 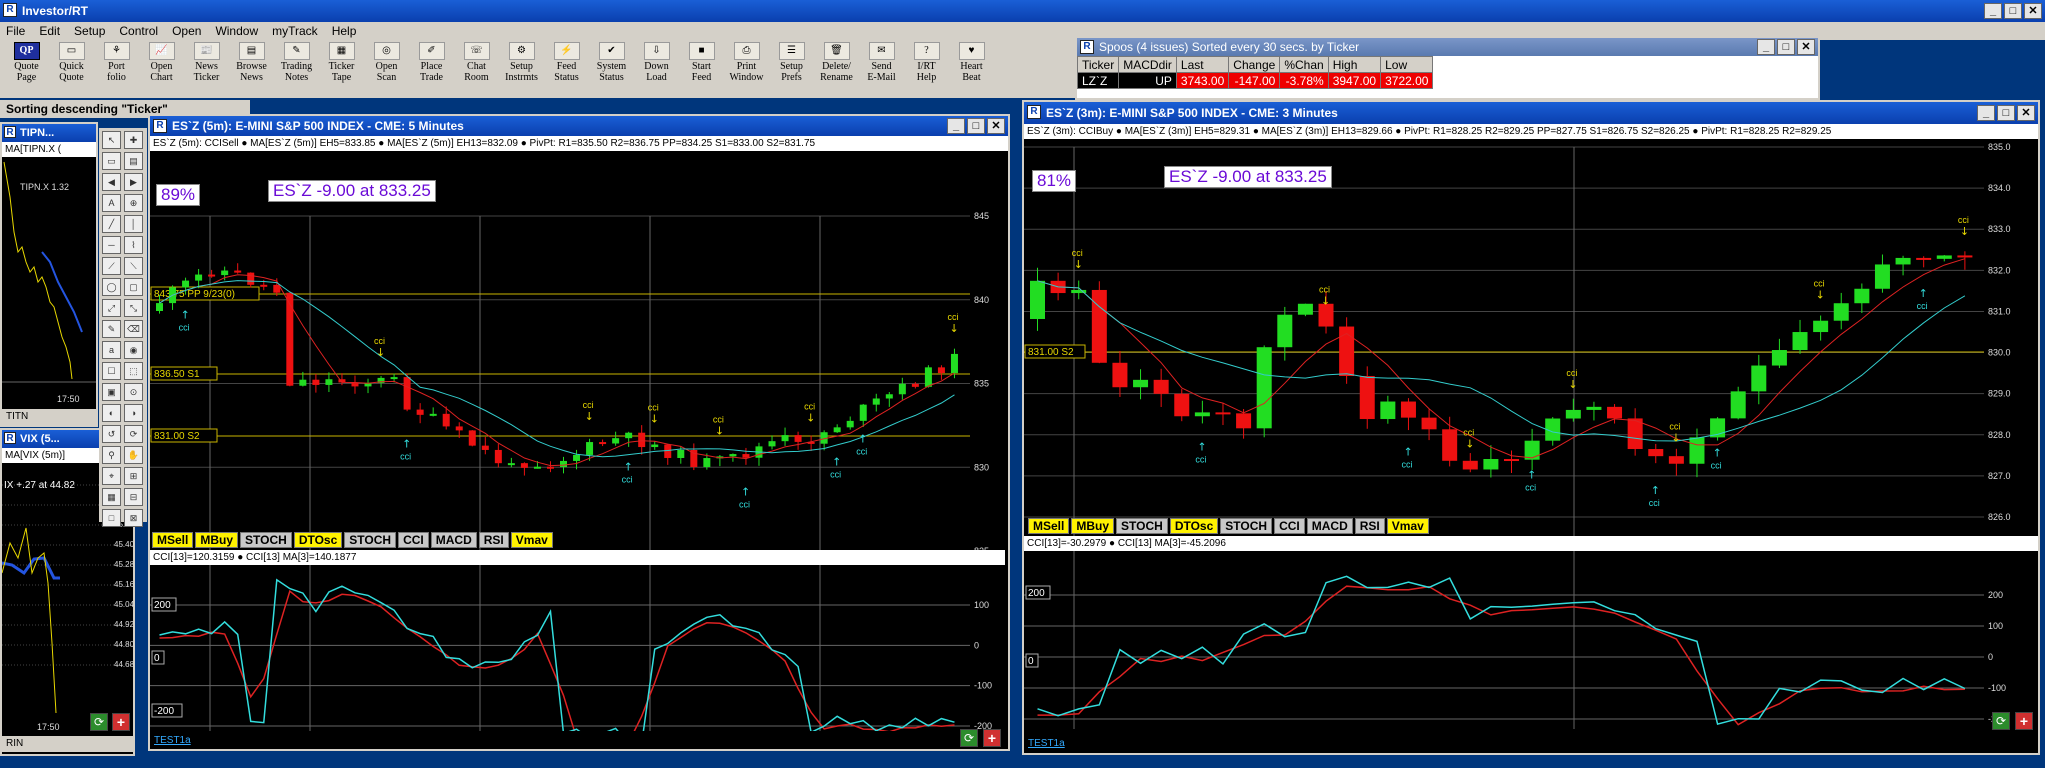 What do you see at coordinates (111, 455) in the screenshot?
I see `drawing-tool-30-icon: ⚲` at bounding box center [111, 455].